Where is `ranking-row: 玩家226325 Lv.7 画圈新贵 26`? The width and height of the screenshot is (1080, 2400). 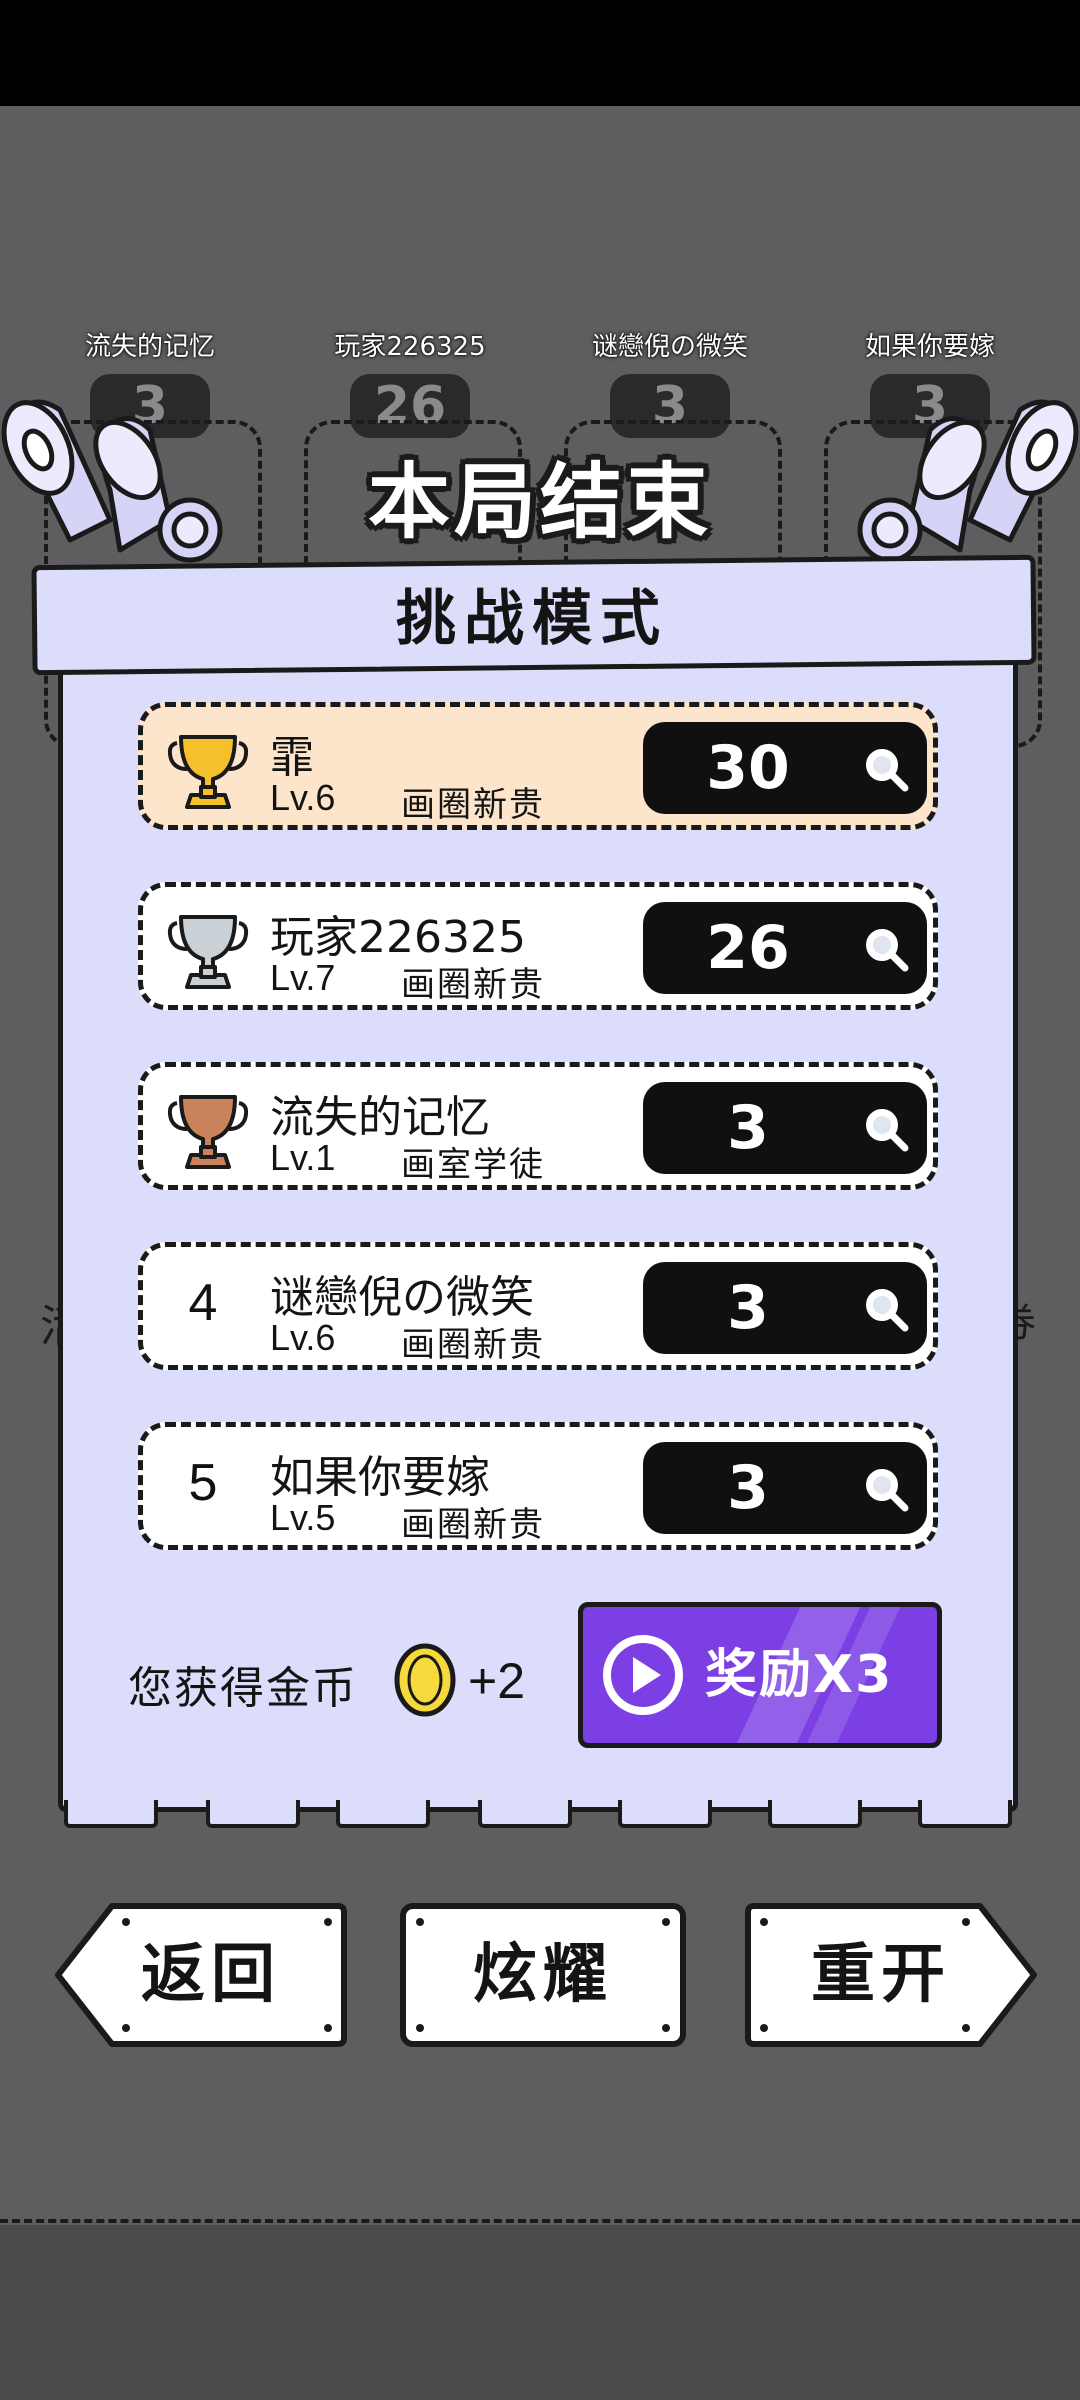
ranking-row: 玩家226325 Lv.7 画圈新贵 26 is located at coordinates (538, 946).